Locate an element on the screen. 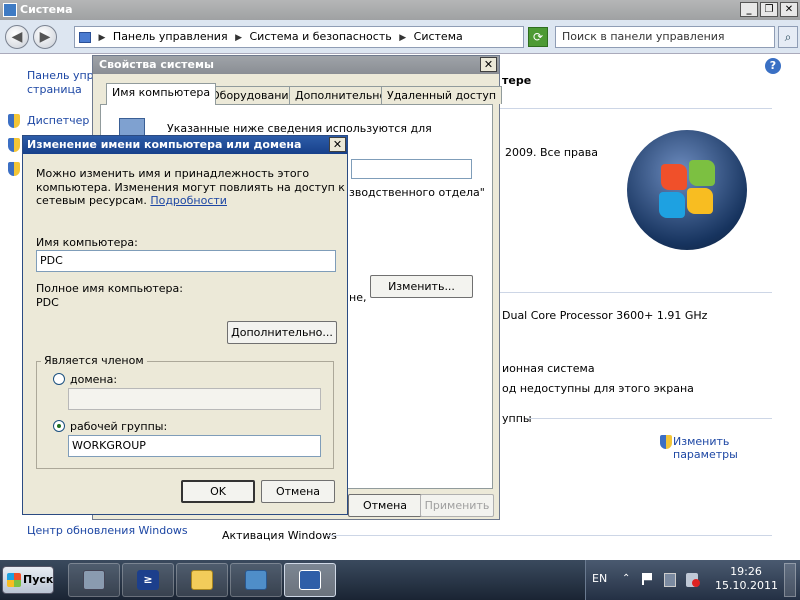  computer-description-input is located at coordinates (411, 169).